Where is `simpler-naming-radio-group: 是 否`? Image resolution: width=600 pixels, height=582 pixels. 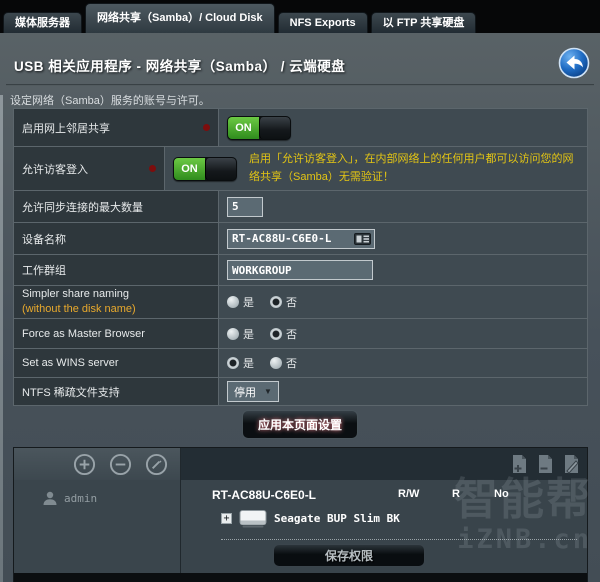
simpler-naming-radio-group: 是 否 is located at coordinates (262, 302).